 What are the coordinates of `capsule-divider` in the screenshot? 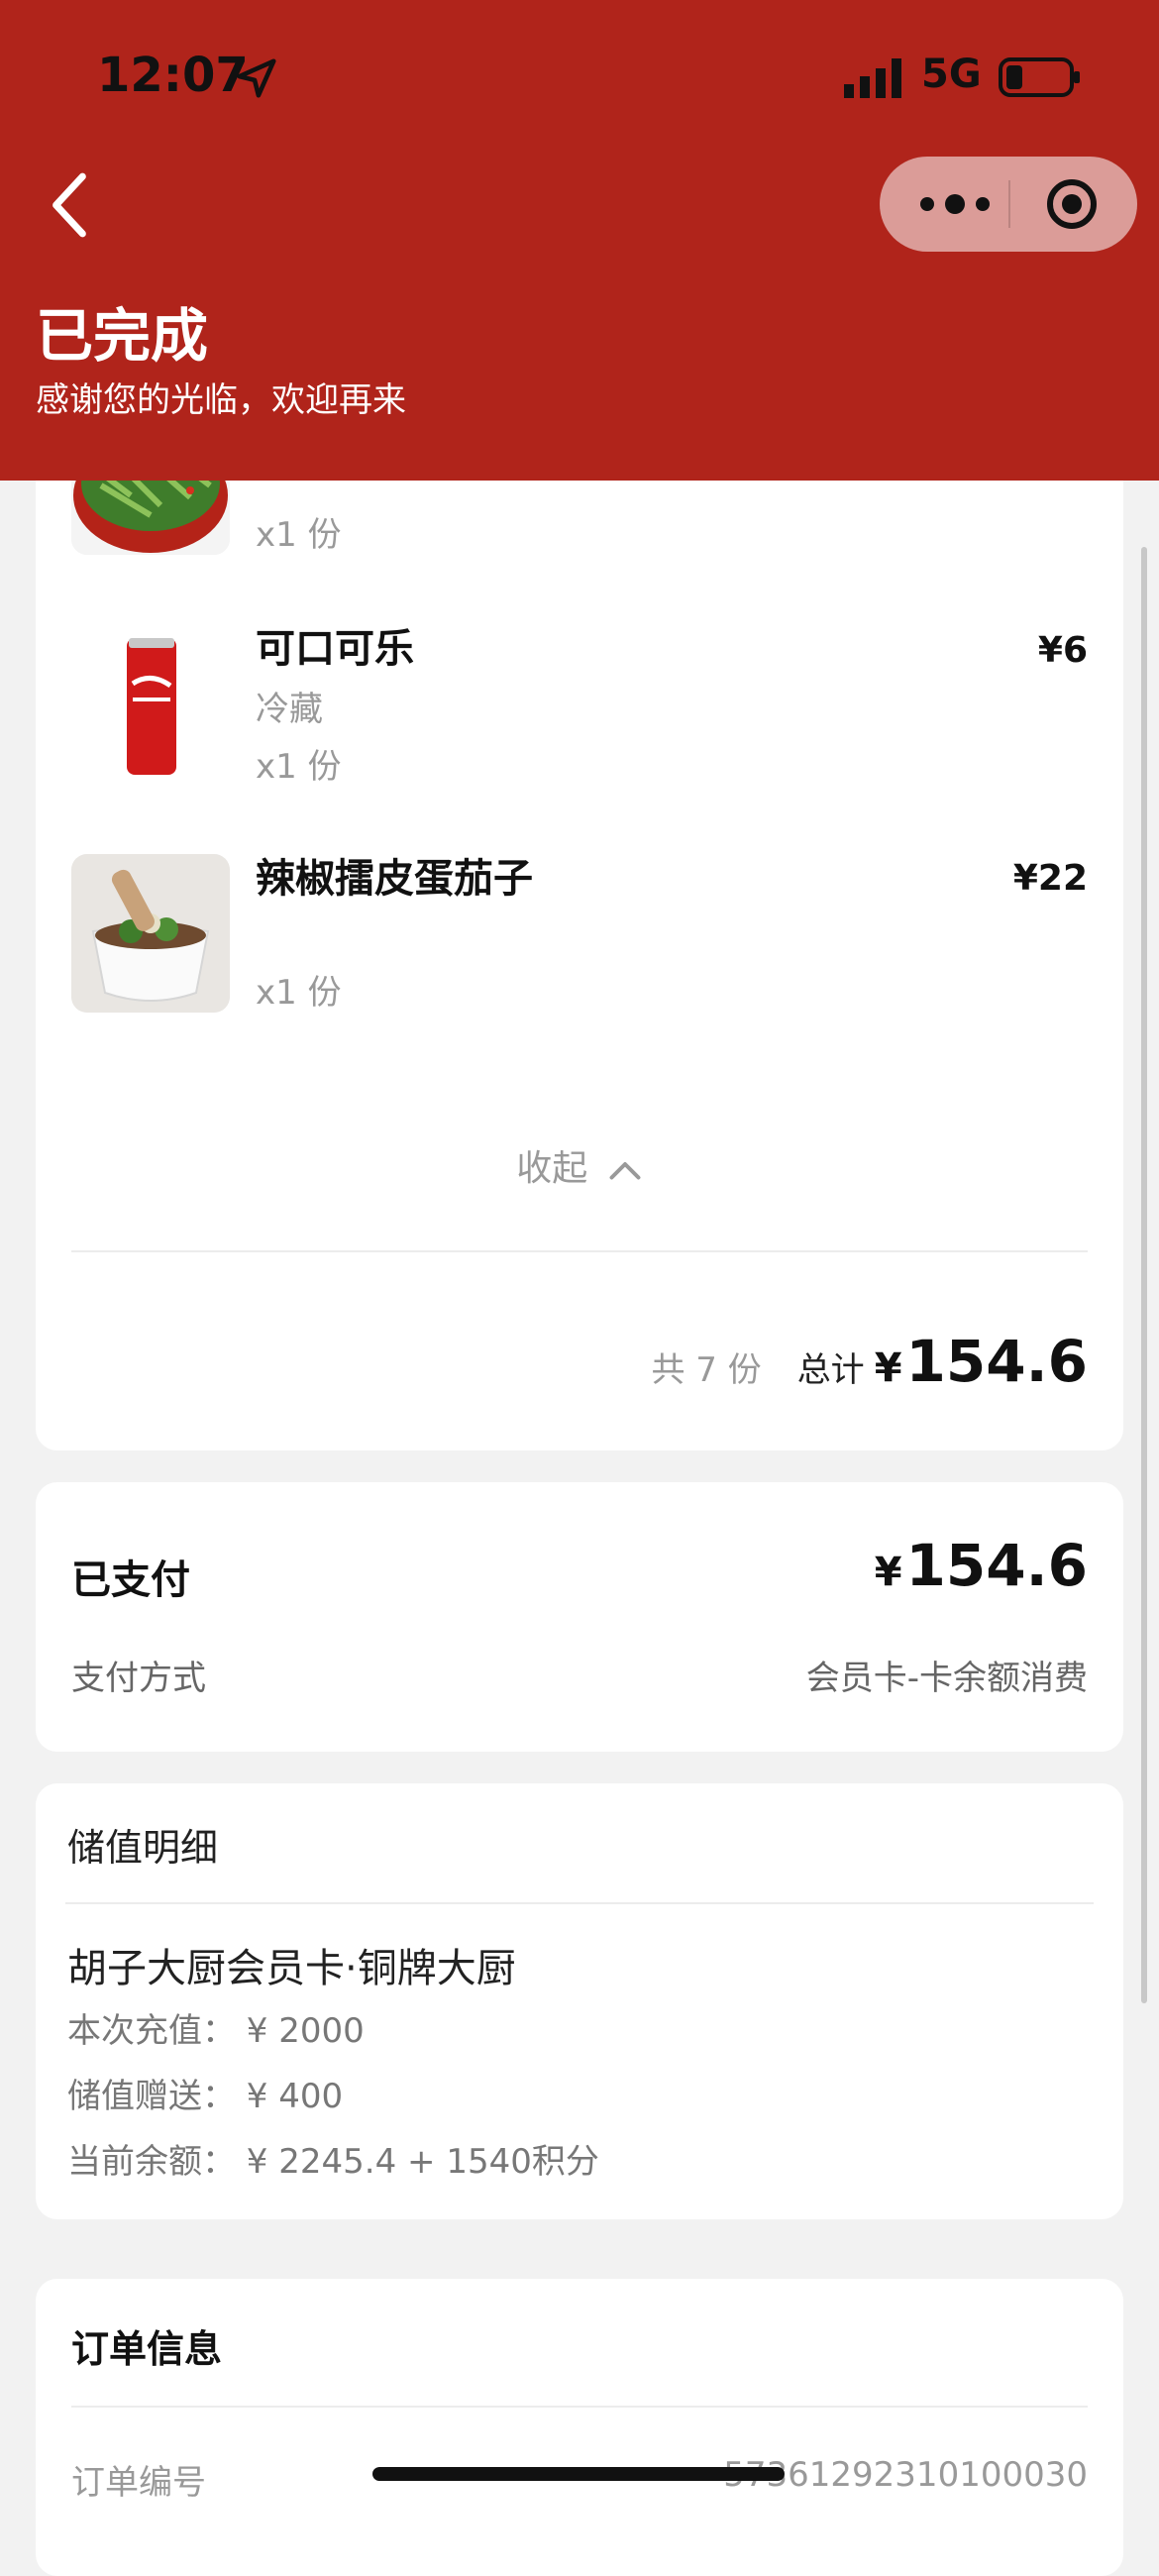 It's located at (1009, 204).